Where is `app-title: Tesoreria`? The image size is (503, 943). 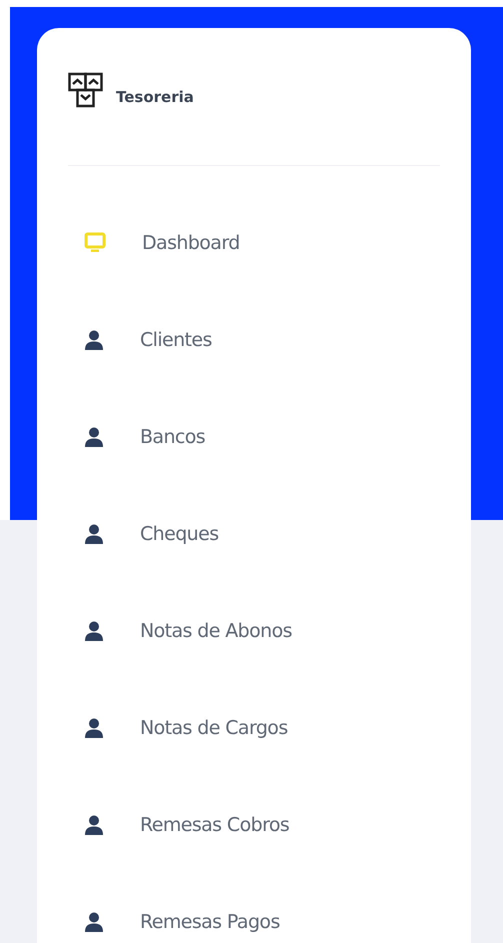 app-title: Tesoreria is located at coordinates (155, 97).